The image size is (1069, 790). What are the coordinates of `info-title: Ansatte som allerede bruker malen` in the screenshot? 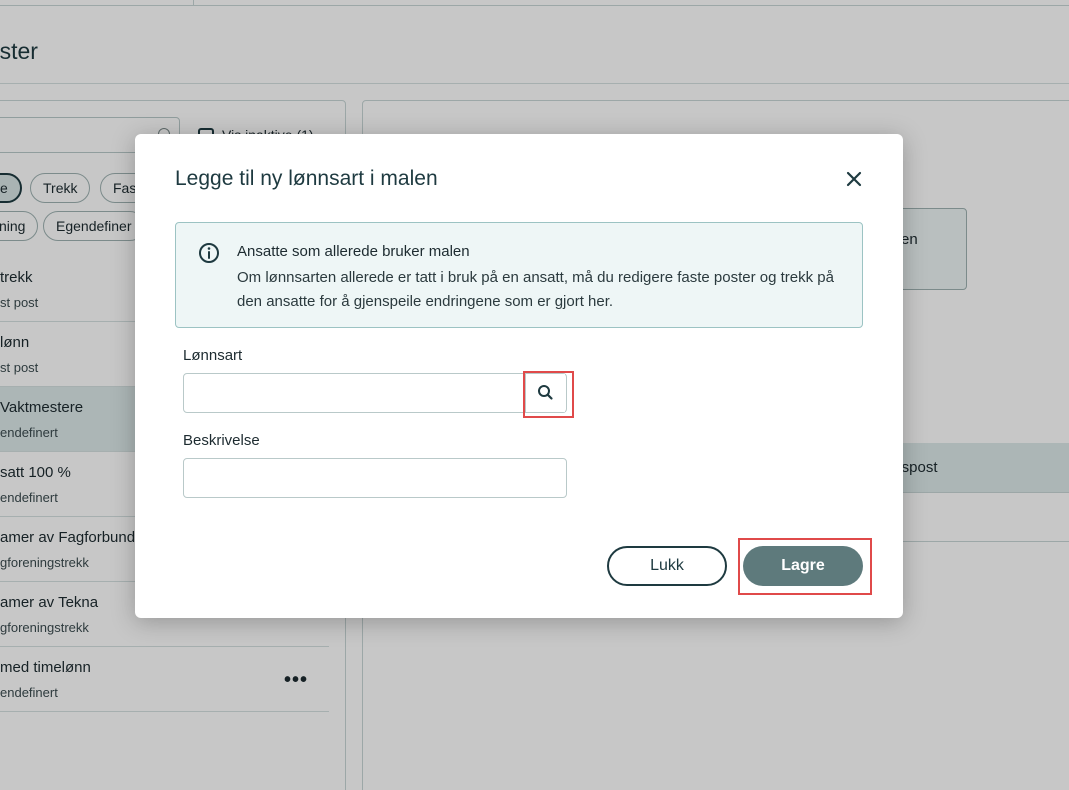 It's located at (353, 251).